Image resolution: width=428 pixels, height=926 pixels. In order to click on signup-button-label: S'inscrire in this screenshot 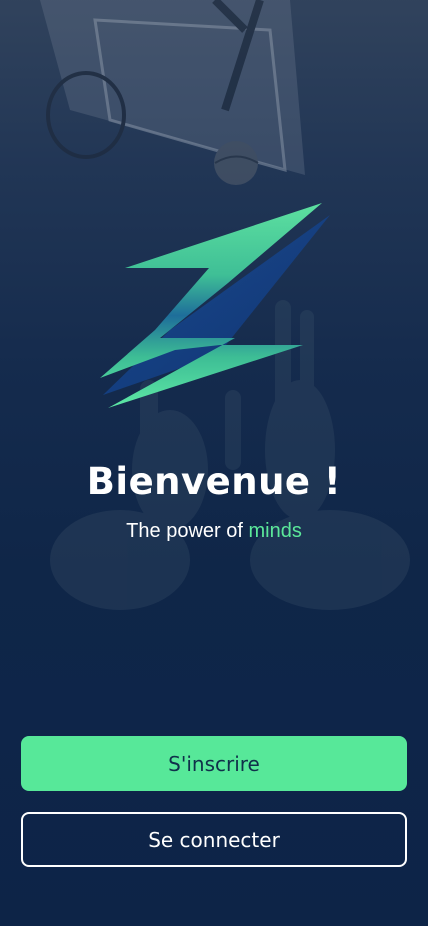, I will do `click(214, 763)`.